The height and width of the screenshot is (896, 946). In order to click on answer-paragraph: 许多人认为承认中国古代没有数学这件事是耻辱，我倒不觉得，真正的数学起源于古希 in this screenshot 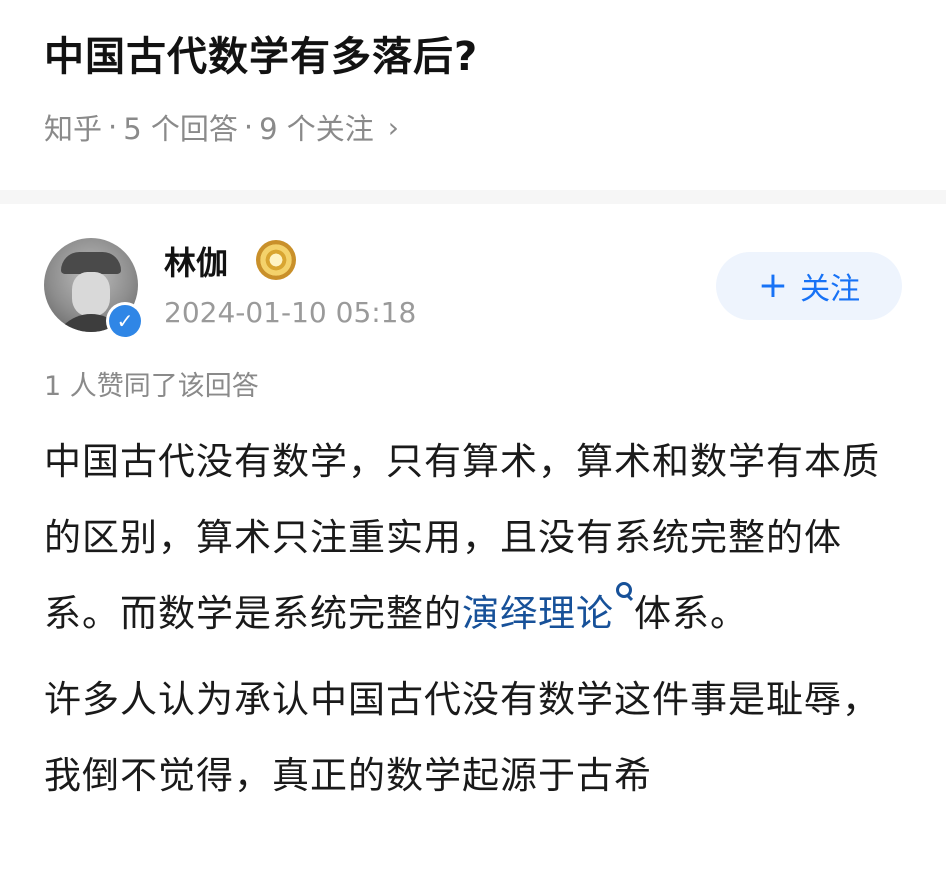, I will do `click(462, 737)`.